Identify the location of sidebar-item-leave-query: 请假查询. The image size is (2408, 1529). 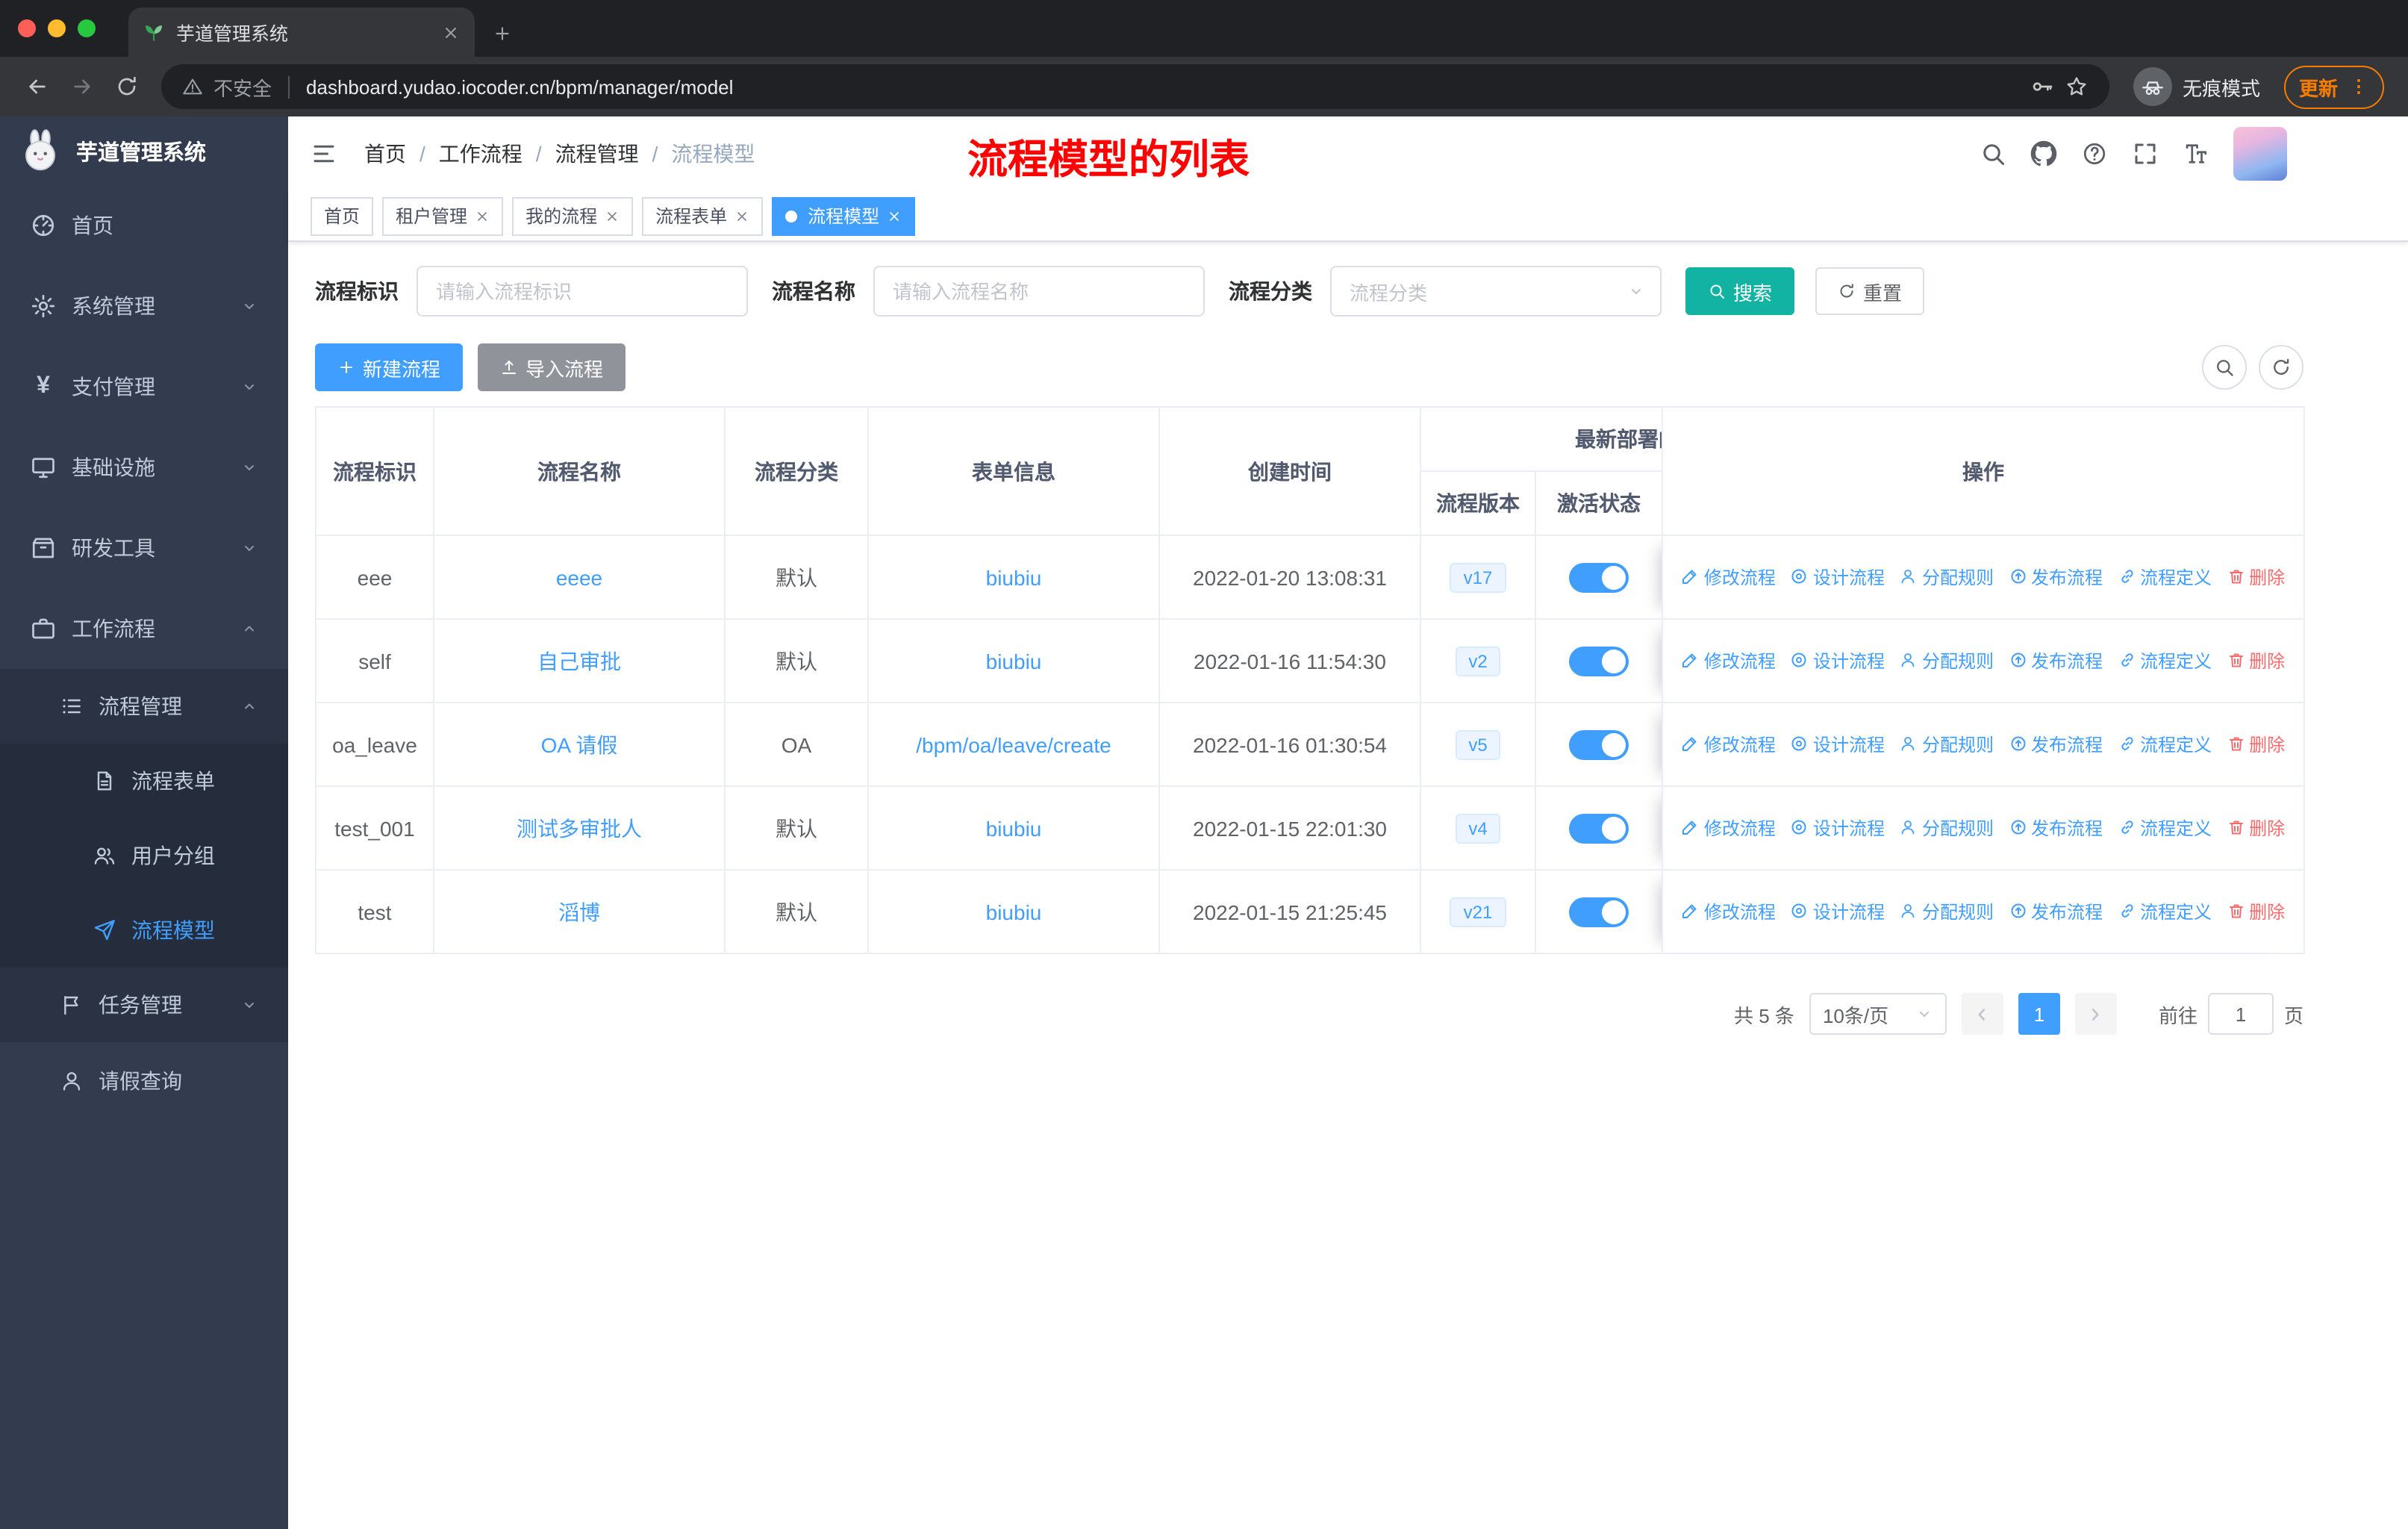
(144, 1081).